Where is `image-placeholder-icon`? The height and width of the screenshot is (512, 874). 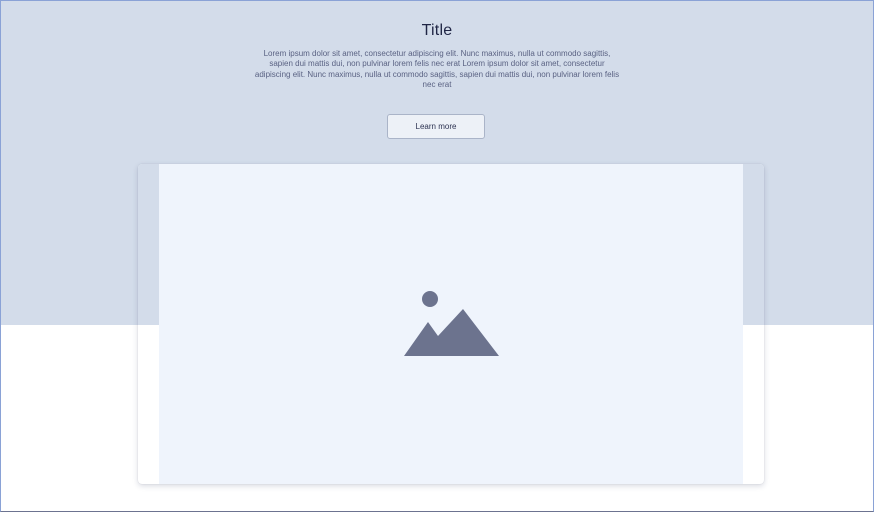 image-placeholder-icon is located at coordinates (451, 323).